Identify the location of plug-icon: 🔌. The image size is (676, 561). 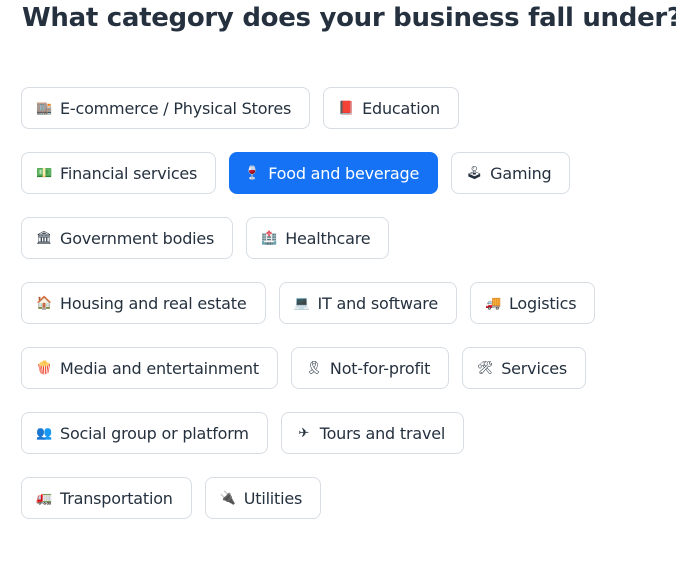
(227, 498).